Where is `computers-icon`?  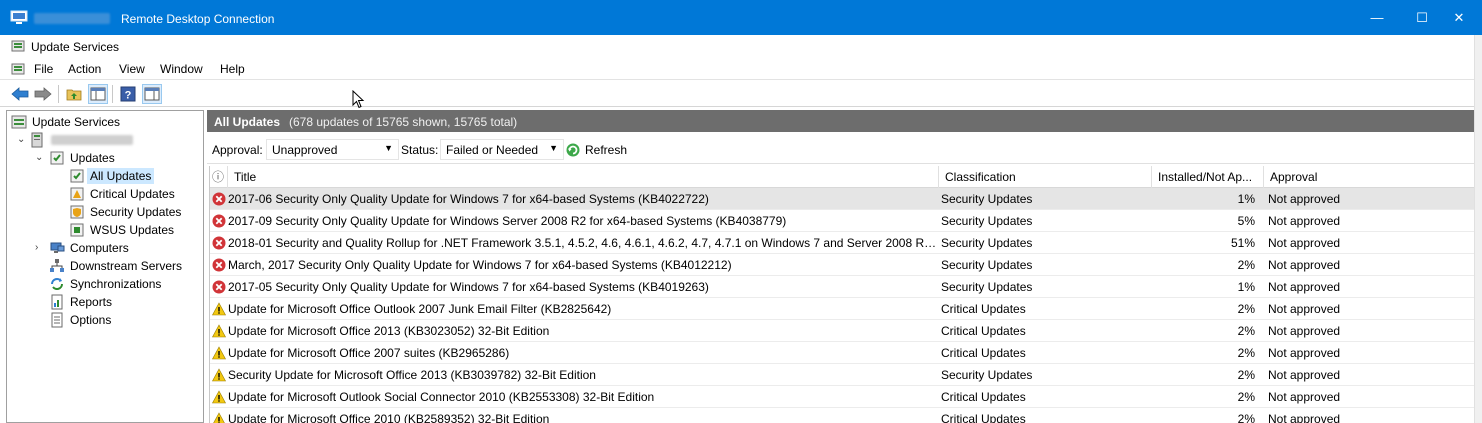
computers-icon is located at coordinates (57, 247).